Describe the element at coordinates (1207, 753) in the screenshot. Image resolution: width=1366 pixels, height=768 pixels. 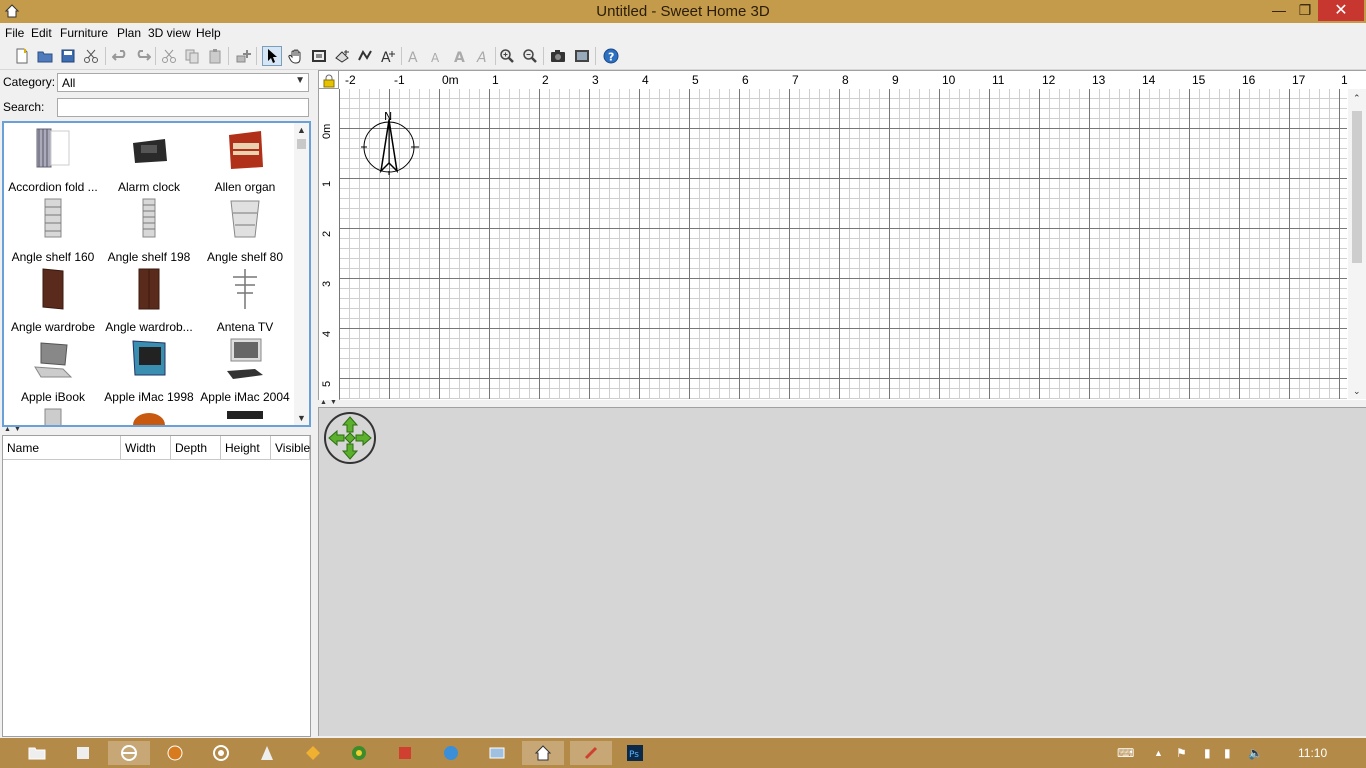
I see `battery-icon: ▮` at that location.